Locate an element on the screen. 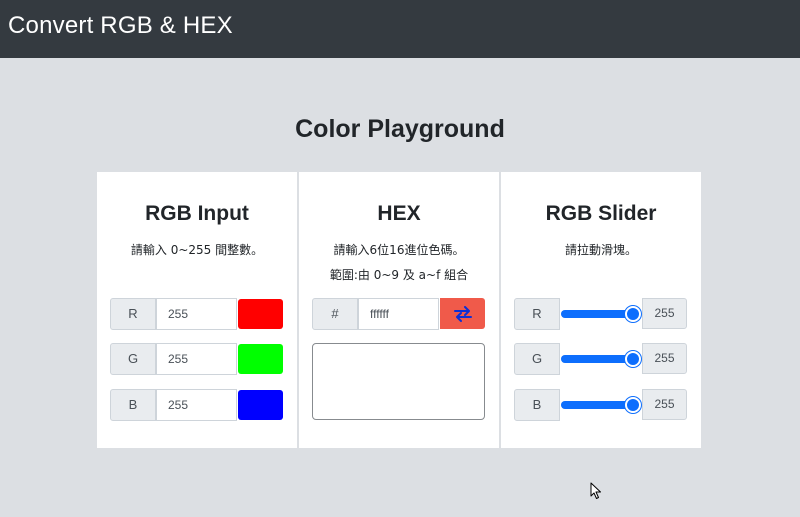  rgb-slider-g is located at coordinates (601, 359).